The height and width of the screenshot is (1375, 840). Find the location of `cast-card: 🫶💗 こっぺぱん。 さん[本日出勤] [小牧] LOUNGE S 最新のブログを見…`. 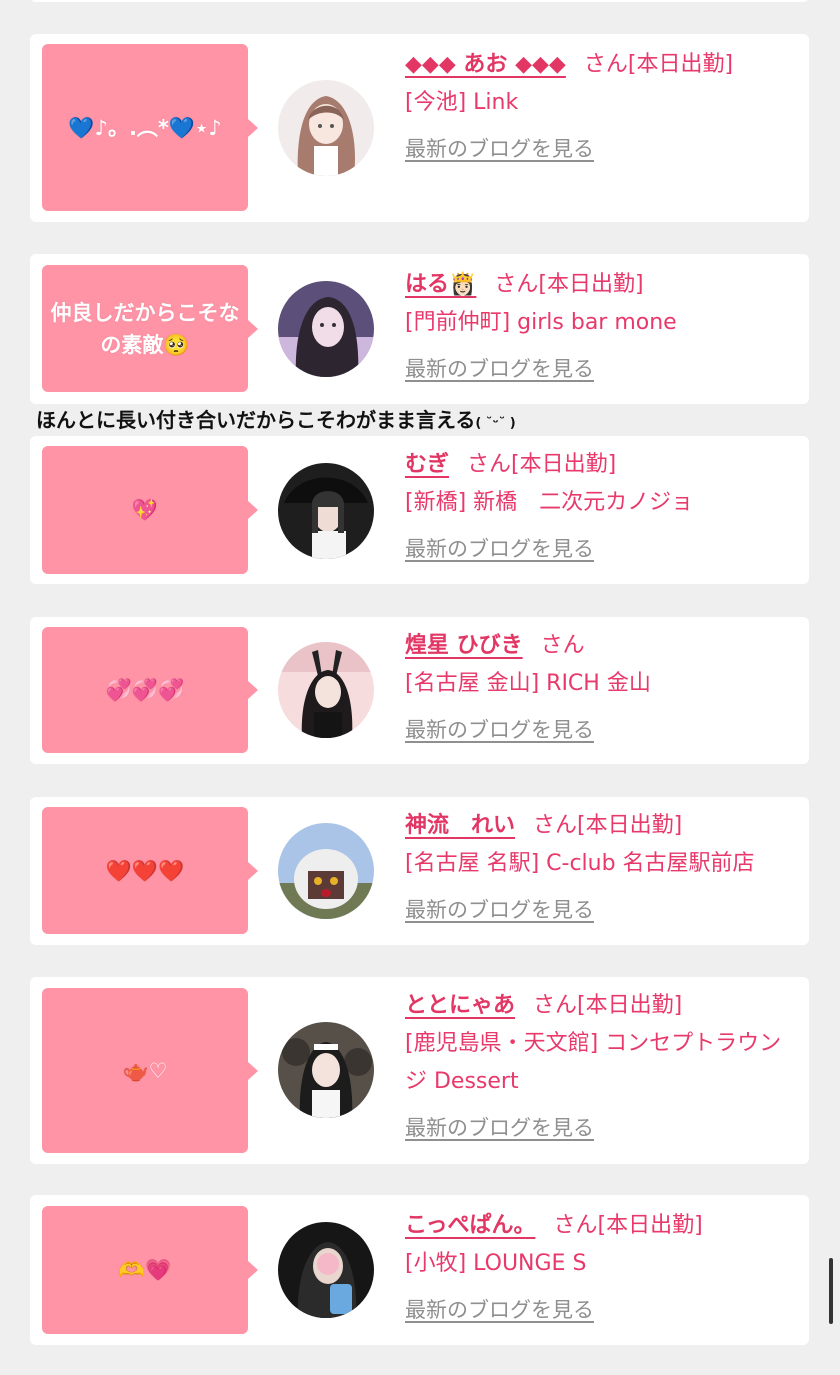

cast-card: 🫶💗 こっぺぱん。 さん[本日出勤] [小牧] LOUNGE S 最新のブログを見… is located at coordinates (419, 1270).